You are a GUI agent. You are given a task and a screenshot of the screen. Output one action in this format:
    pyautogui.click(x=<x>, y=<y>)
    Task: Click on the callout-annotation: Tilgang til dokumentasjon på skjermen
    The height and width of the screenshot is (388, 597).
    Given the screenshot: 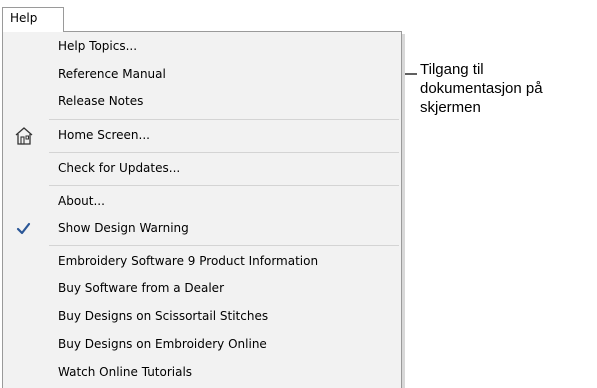 What is the action you would take?
    pyautogui.click(x=508, y=88)
    